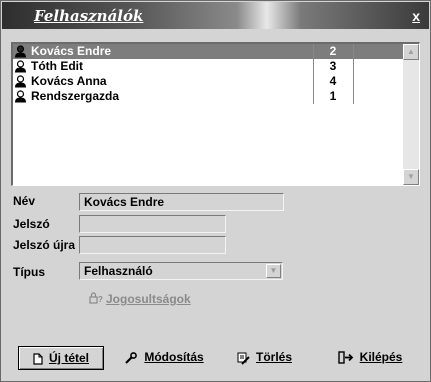 Image resolution: width=431 pixels, height=382 pixels. Describe the element at coordinates (24, 201) in the screenshot. I see `name-label: Név` at that location.